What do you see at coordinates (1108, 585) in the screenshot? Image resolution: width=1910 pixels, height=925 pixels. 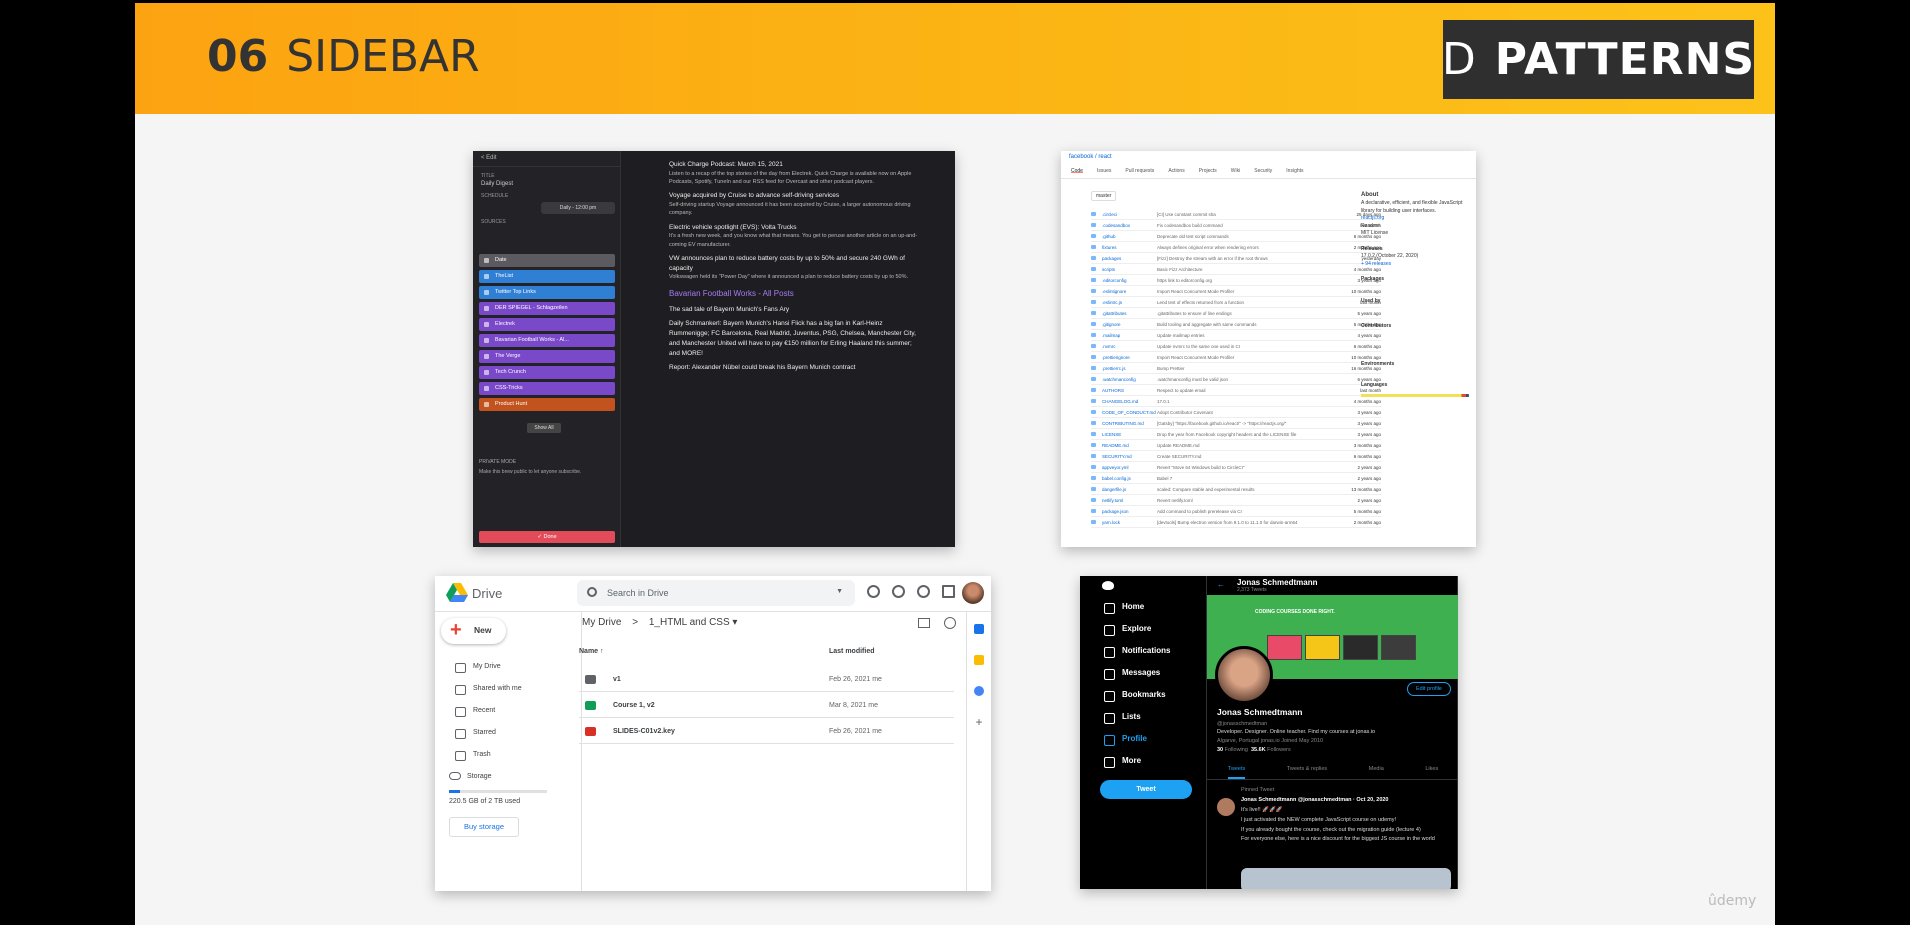 I see `twitter-bird-icon` at bounding box center [1108, 585].